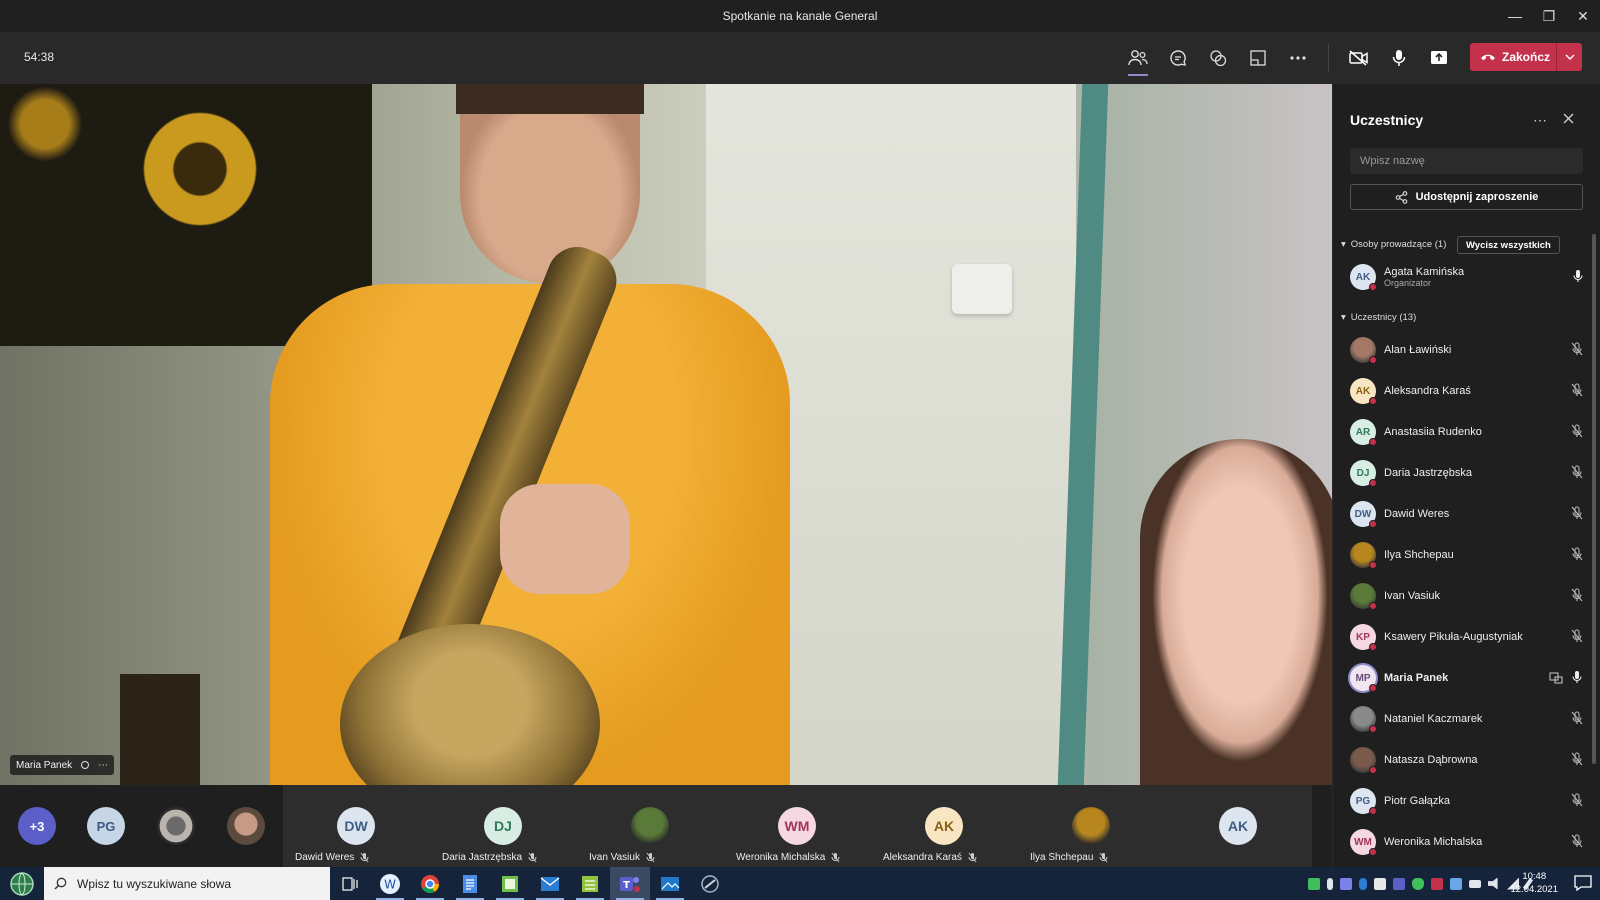 This screenshot has width=1600, height=900. I want to click on chat-button, so click(1178, 58).